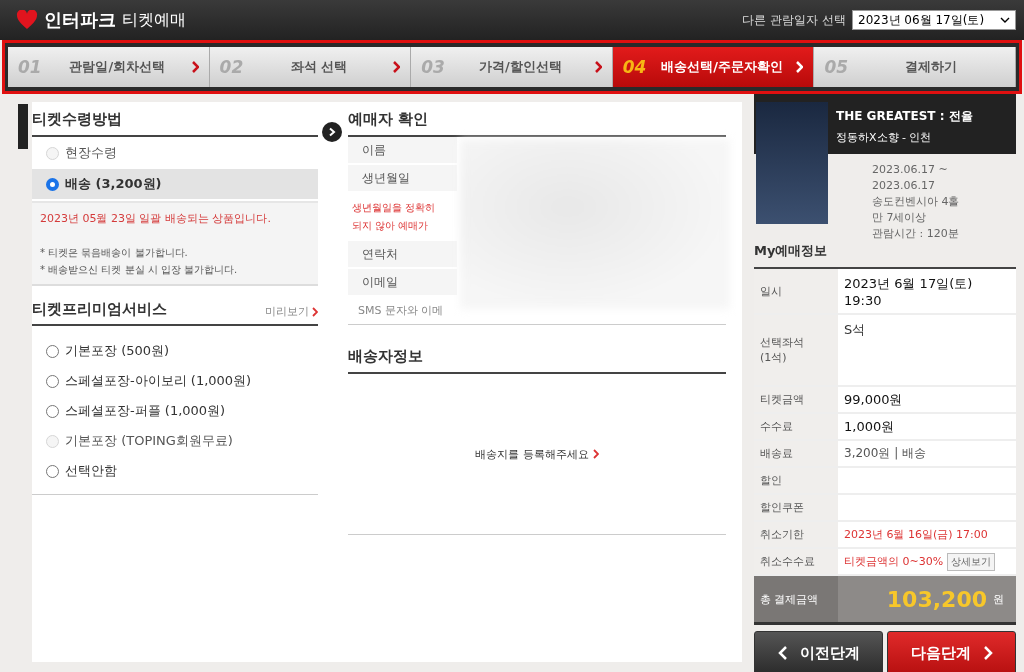  Describe the element at coordinates (936, 599) in the screenshot. I see `total-amount: 103,200` at that location.